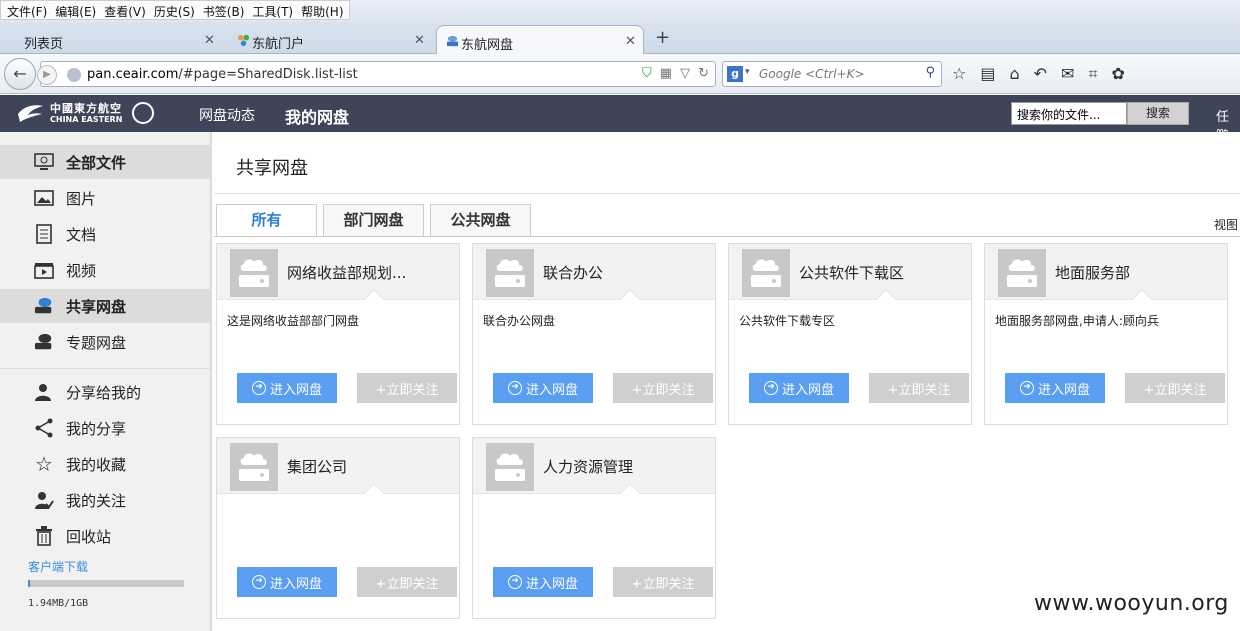 Image resolution: width=1240 pixels, height=631 pixels. I want to click on settings-icon: ✿, so click(1117, 74).